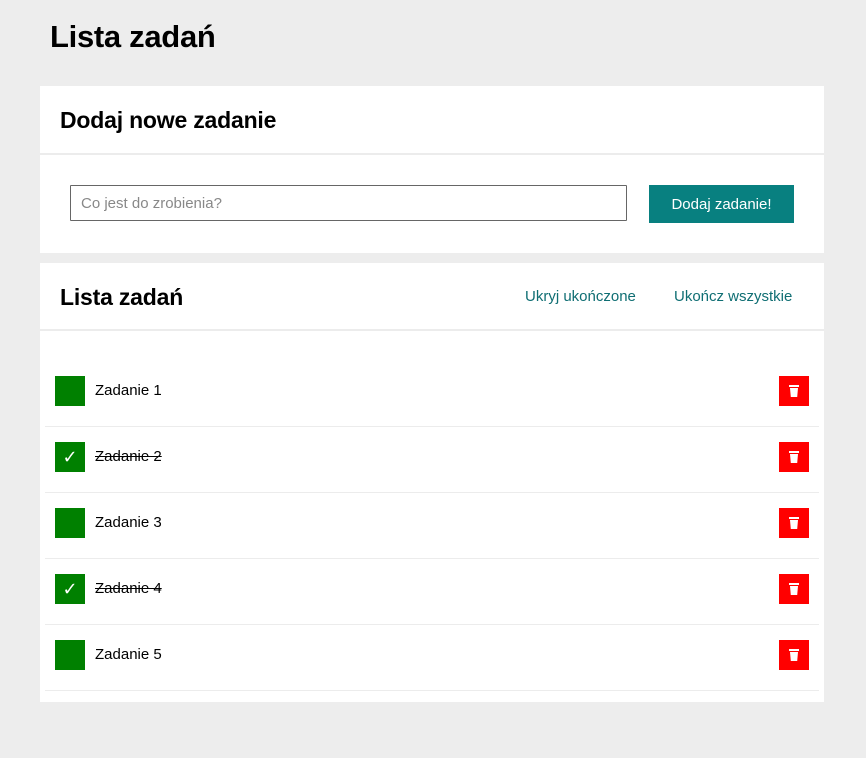 This screenshot has width=866, height=758. What do you see at coordinates (432, 460) in the screenshot?
I see `task-item: ✓ Zadanie 2` at bounding box center [432, 460].